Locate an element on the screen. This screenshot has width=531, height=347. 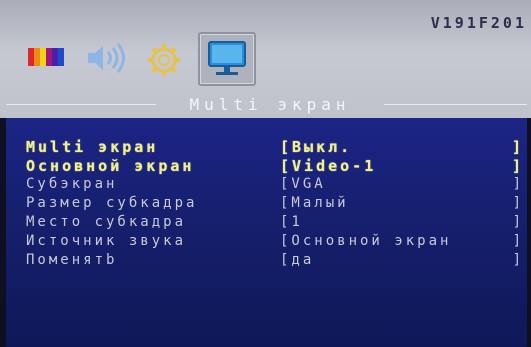
speaker-icon is located at coordinates (107, 63).